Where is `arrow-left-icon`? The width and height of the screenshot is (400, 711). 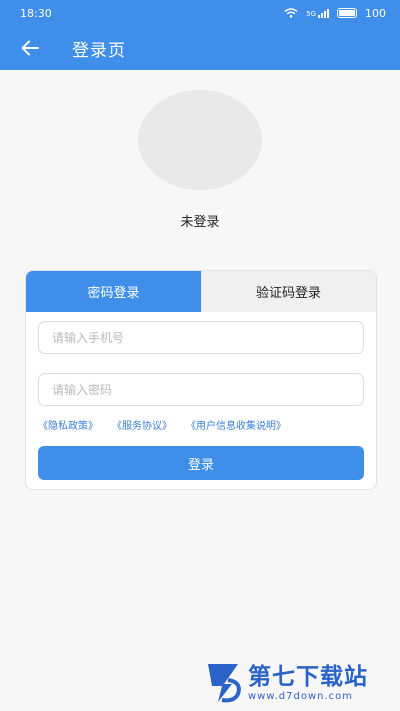 arrow-left-icon is located at coordinates (30, 48).